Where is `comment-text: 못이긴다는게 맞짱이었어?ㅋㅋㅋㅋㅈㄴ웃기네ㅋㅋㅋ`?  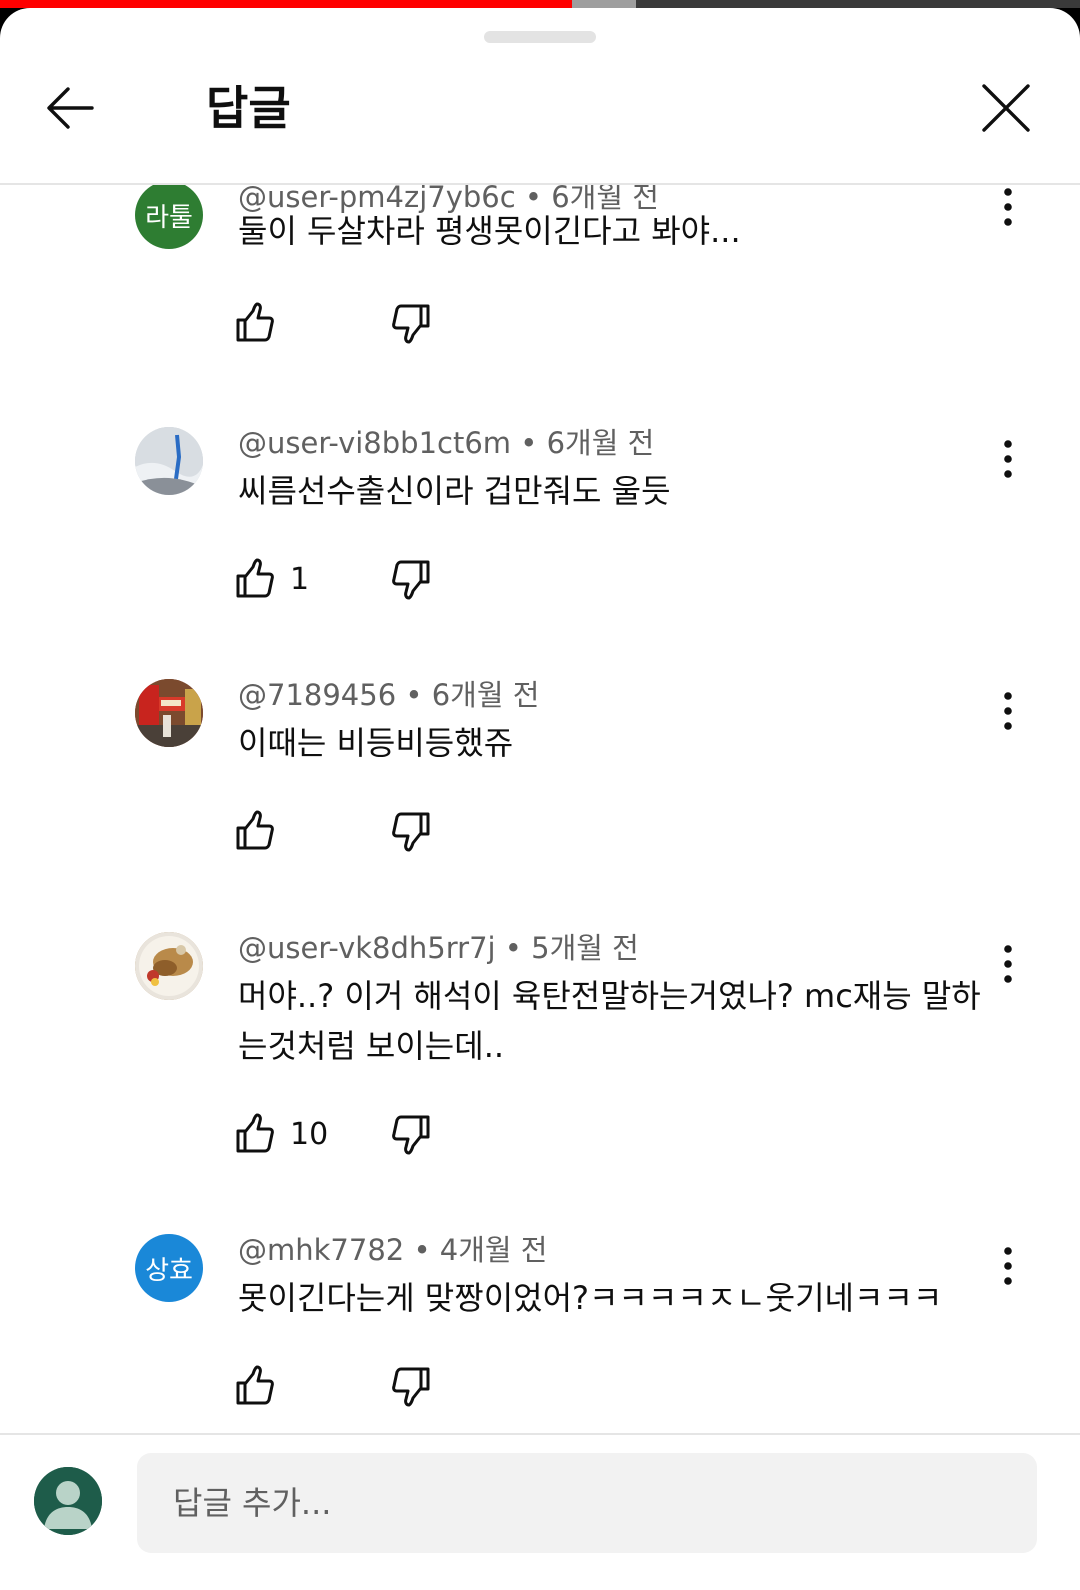
comment-text: 못이긴다는게 맞짱이었어?ㅋㅋㅋㅋㅈㄴ웃기네ㅋㅋㅋ is located at coordinates (590, 1298).